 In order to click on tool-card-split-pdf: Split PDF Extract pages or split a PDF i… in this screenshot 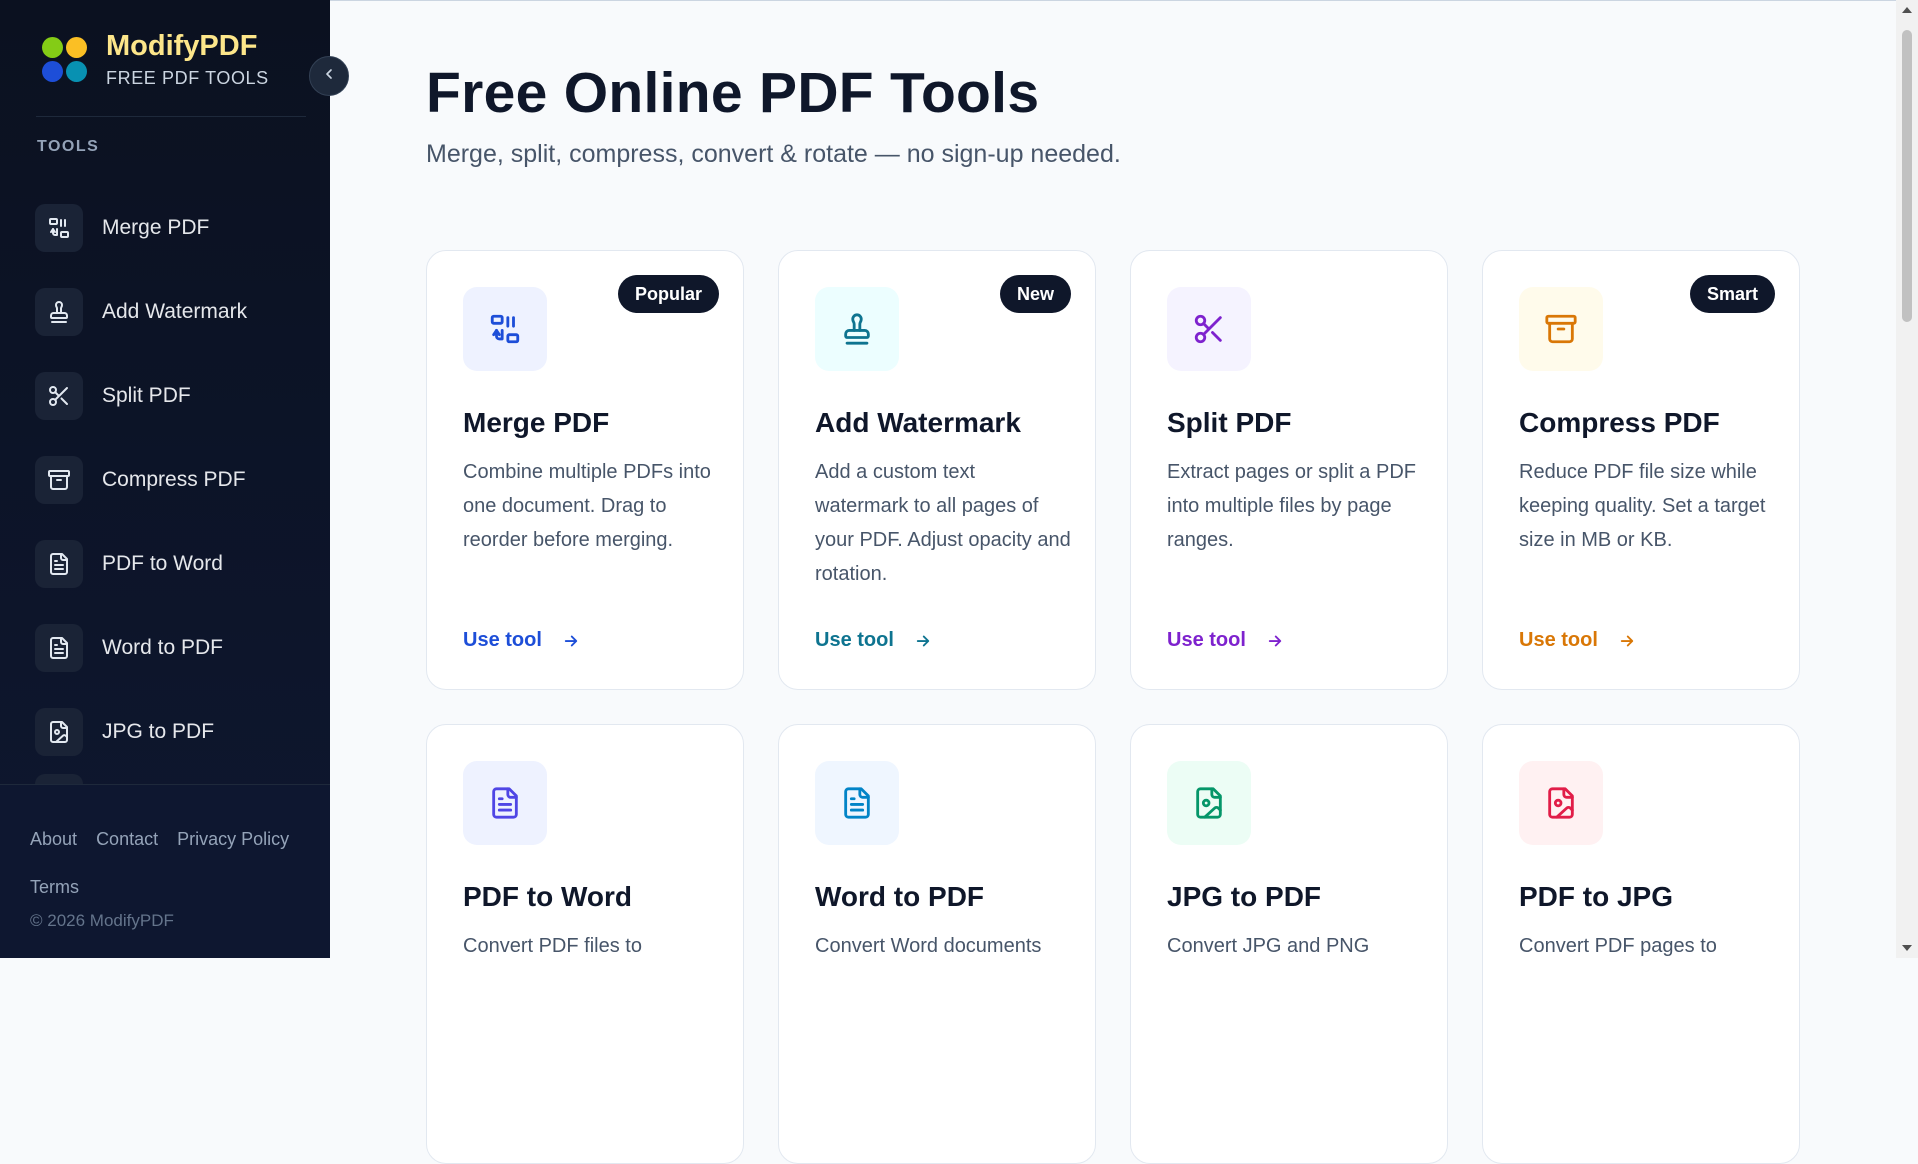, I will do `click(1289, 470)`.